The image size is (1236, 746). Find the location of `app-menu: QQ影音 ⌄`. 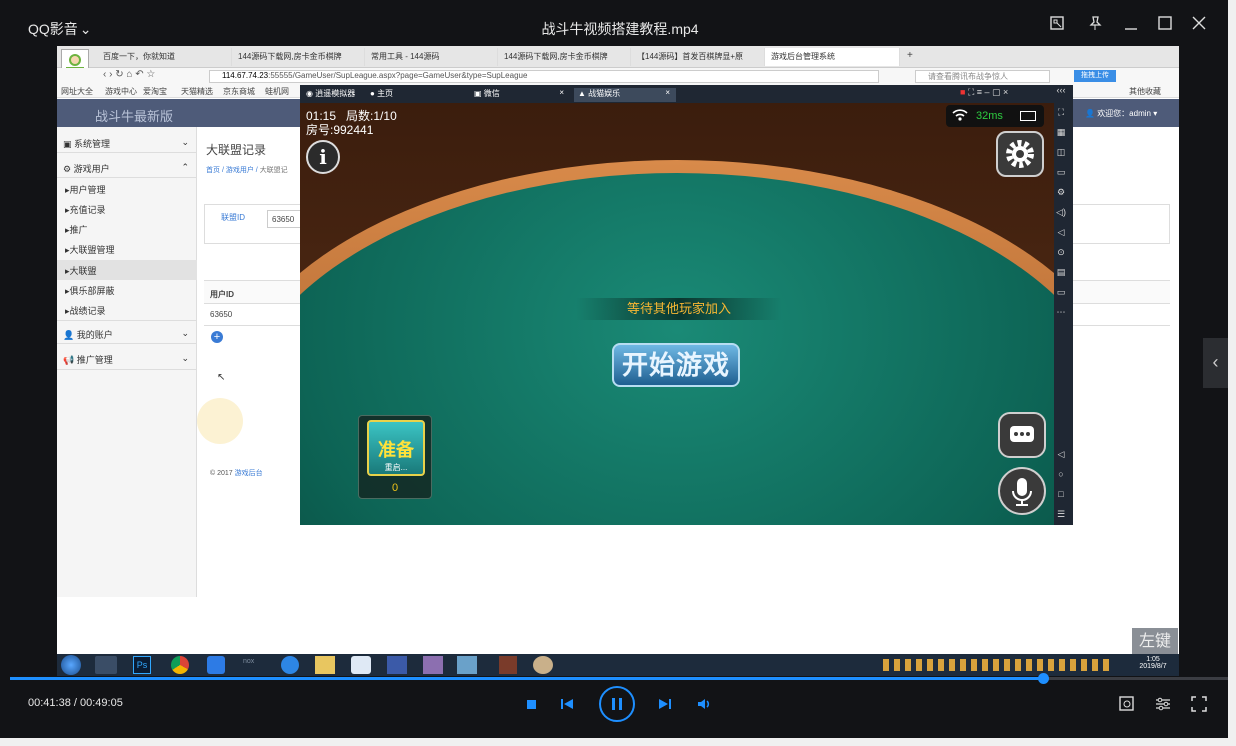

app-menu: QQ影音 ⌄ is located at coordinates (60, 29).